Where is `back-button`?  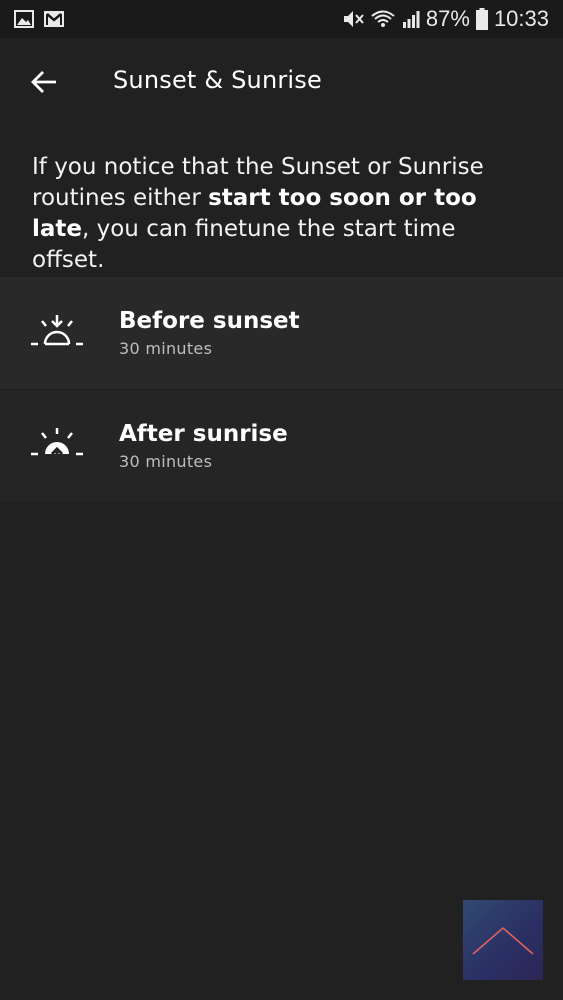
back-button is located at coordinates (44, 82).